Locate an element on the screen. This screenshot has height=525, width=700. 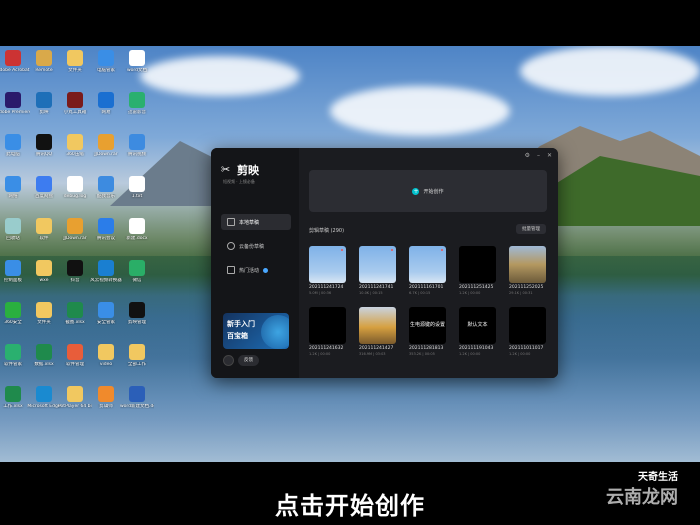
desktop-icon: 全部工作 is located at coordinates (137, 355).